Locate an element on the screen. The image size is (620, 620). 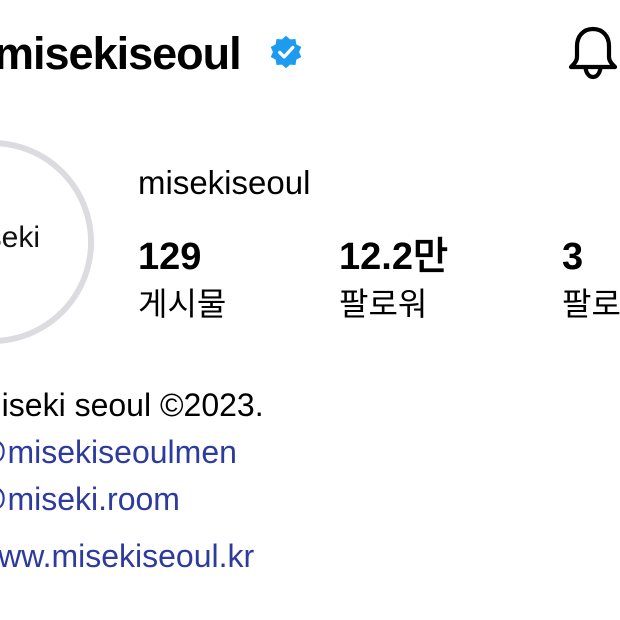
header-username: misekiseoul is located at coordinates (121, 54).